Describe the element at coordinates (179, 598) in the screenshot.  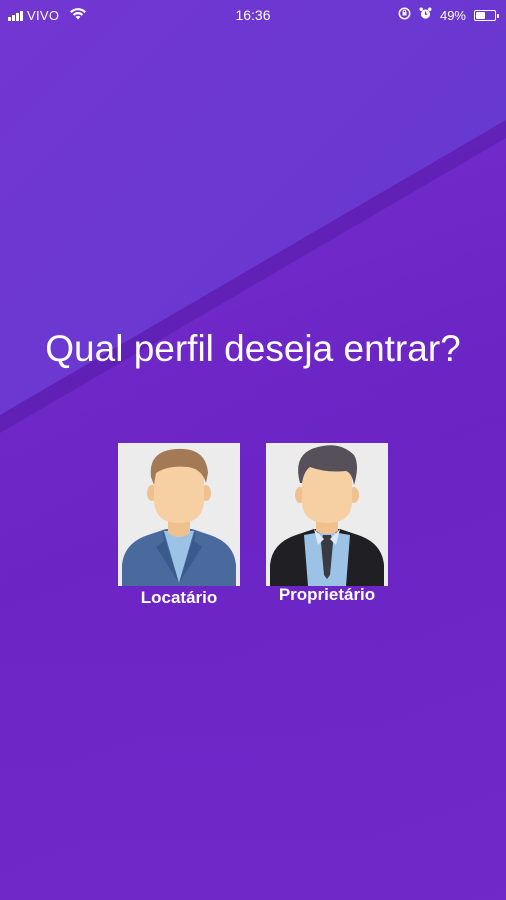
I see `profile-label-tenant: Locatário` at that location.